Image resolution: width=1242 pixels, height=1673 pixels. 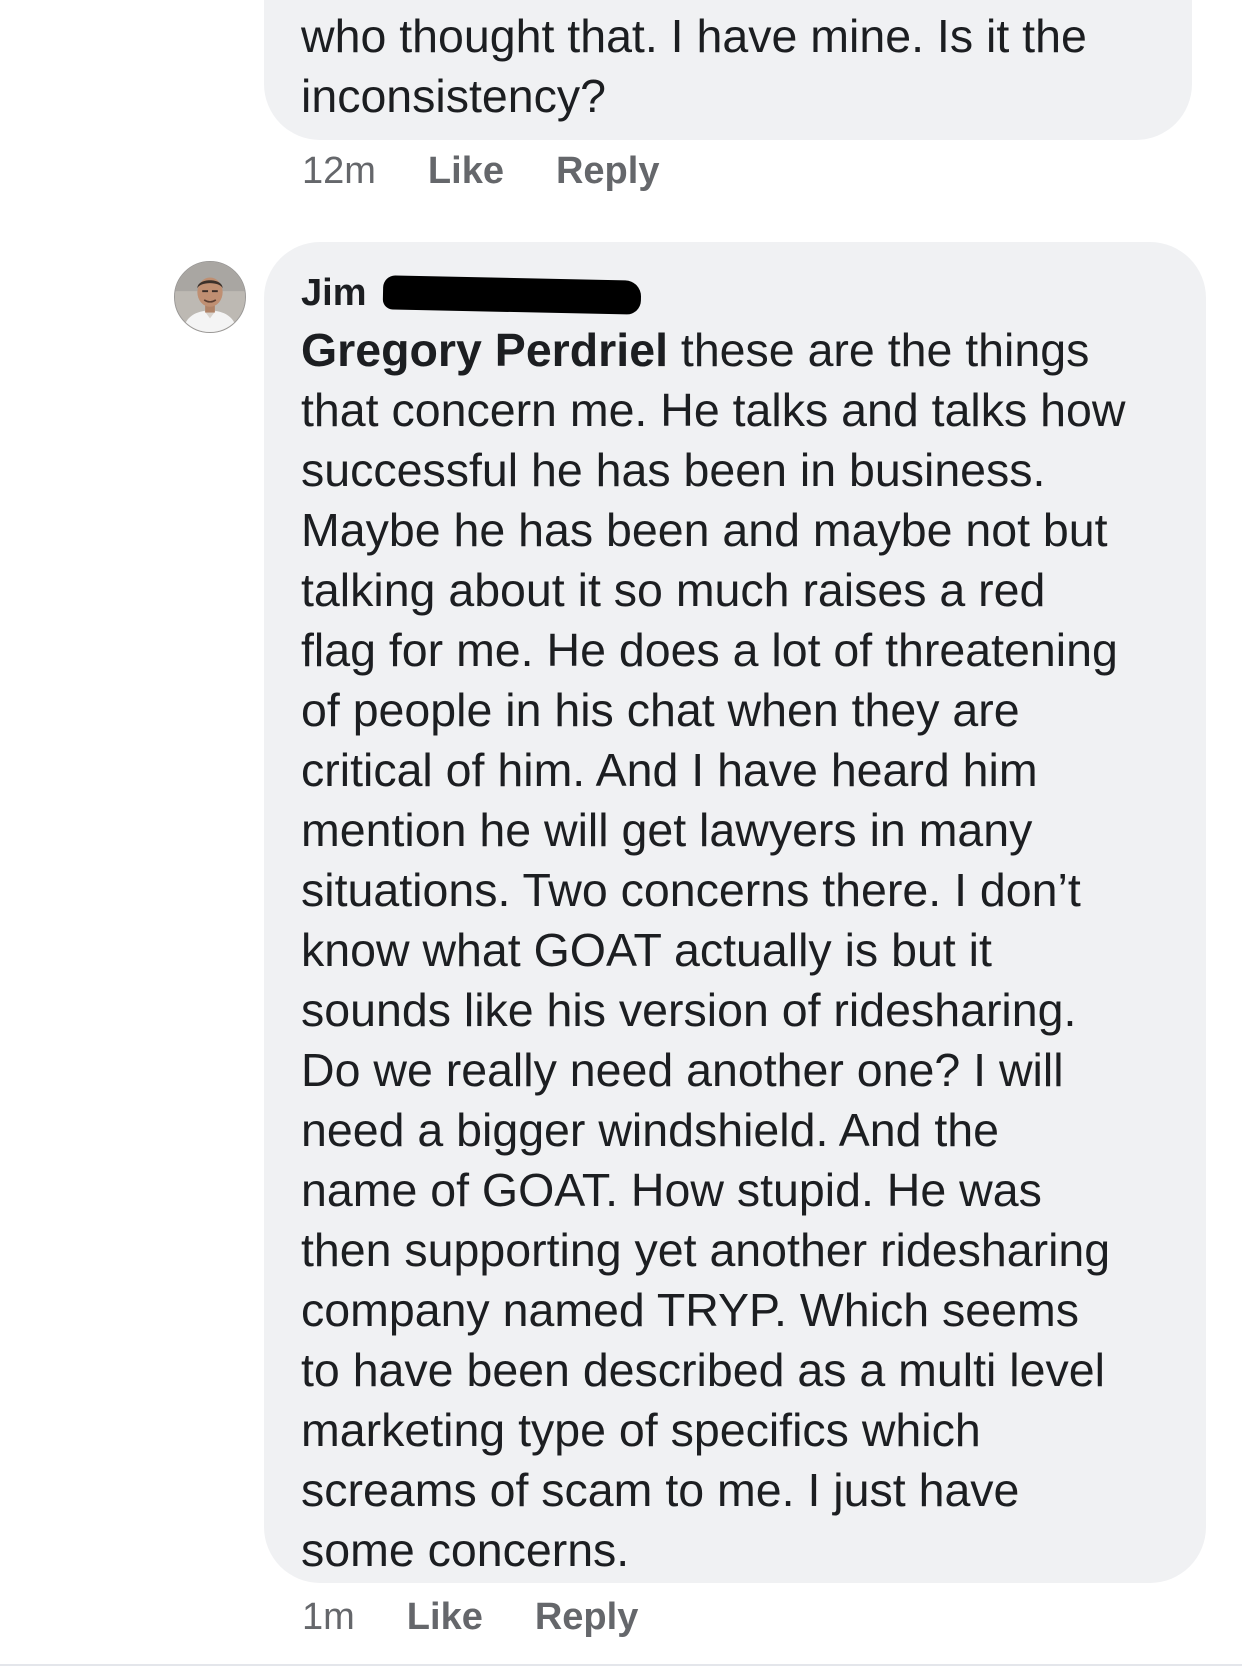 What do you see at coordinates (667, 830) in the screenshot?
I see `comment-line: mention he will get lawyers in many` at bounding box center [667, 830].